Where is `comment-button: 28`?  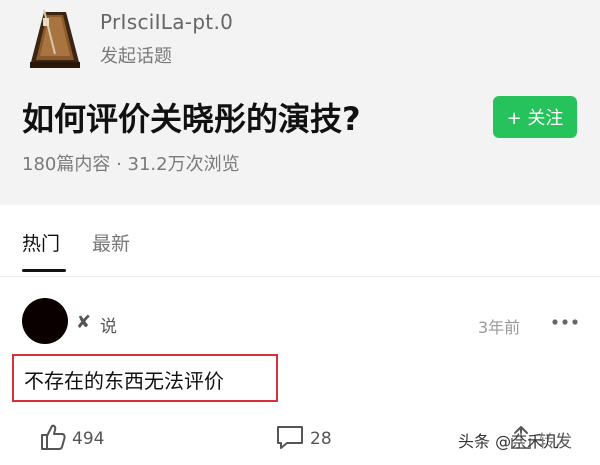
comment-button: 28 is located at coordinates (303, 439).